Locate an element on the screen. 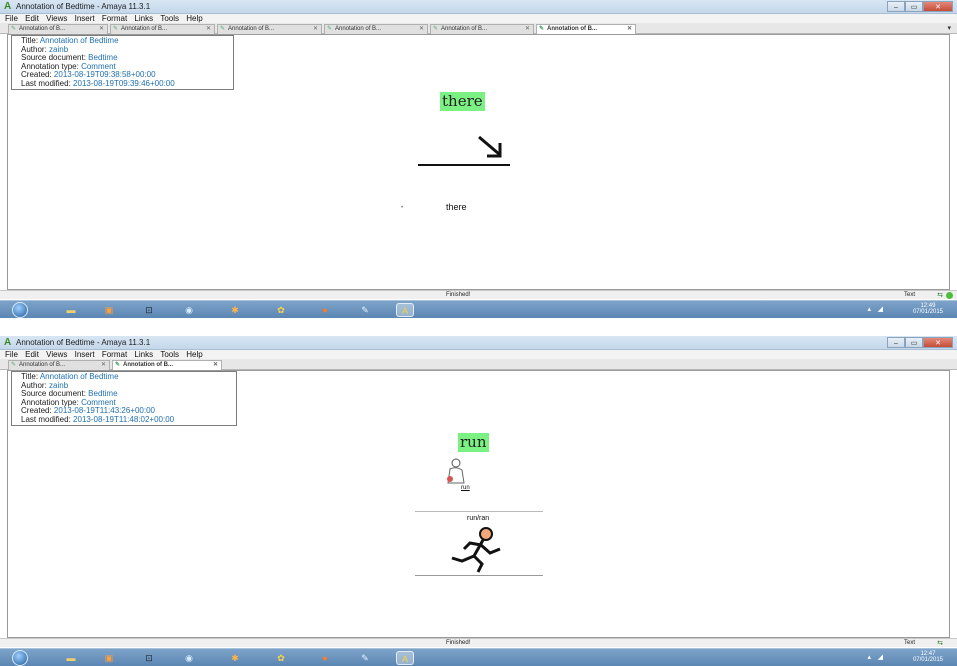 Image resolution: width=957 pixels, height=666 pixels. there-direction-symbol is located at coordinates (464, 150).